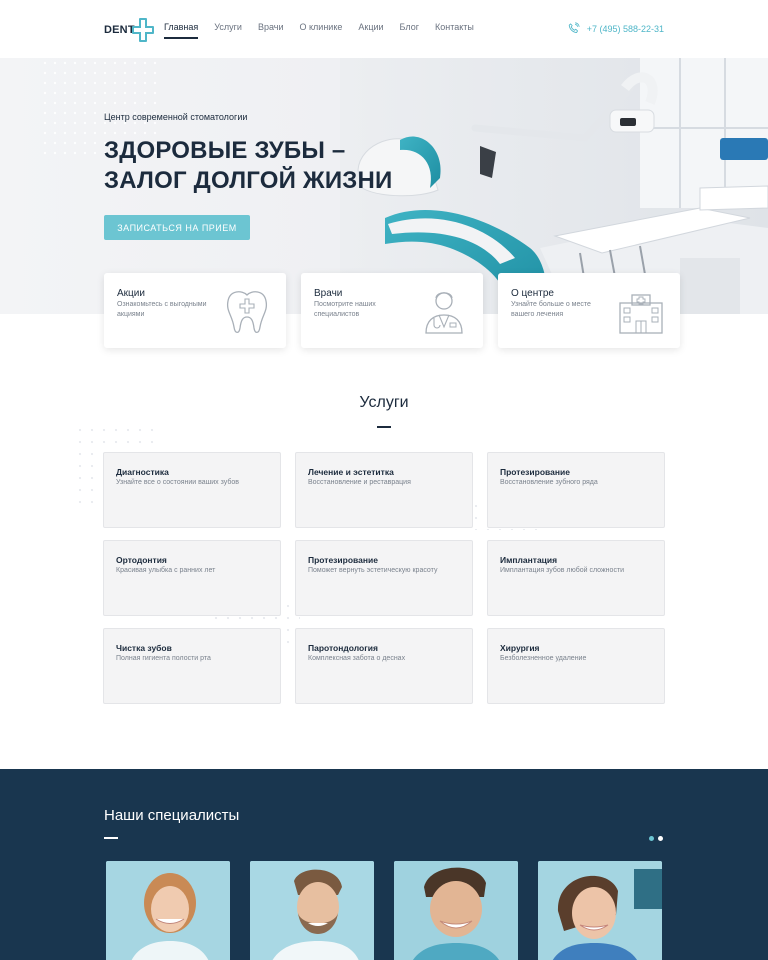  Describe the element at coordinates (454, 30) in the screenshot. I see `nav-item-contacts: Контакты` at that location.